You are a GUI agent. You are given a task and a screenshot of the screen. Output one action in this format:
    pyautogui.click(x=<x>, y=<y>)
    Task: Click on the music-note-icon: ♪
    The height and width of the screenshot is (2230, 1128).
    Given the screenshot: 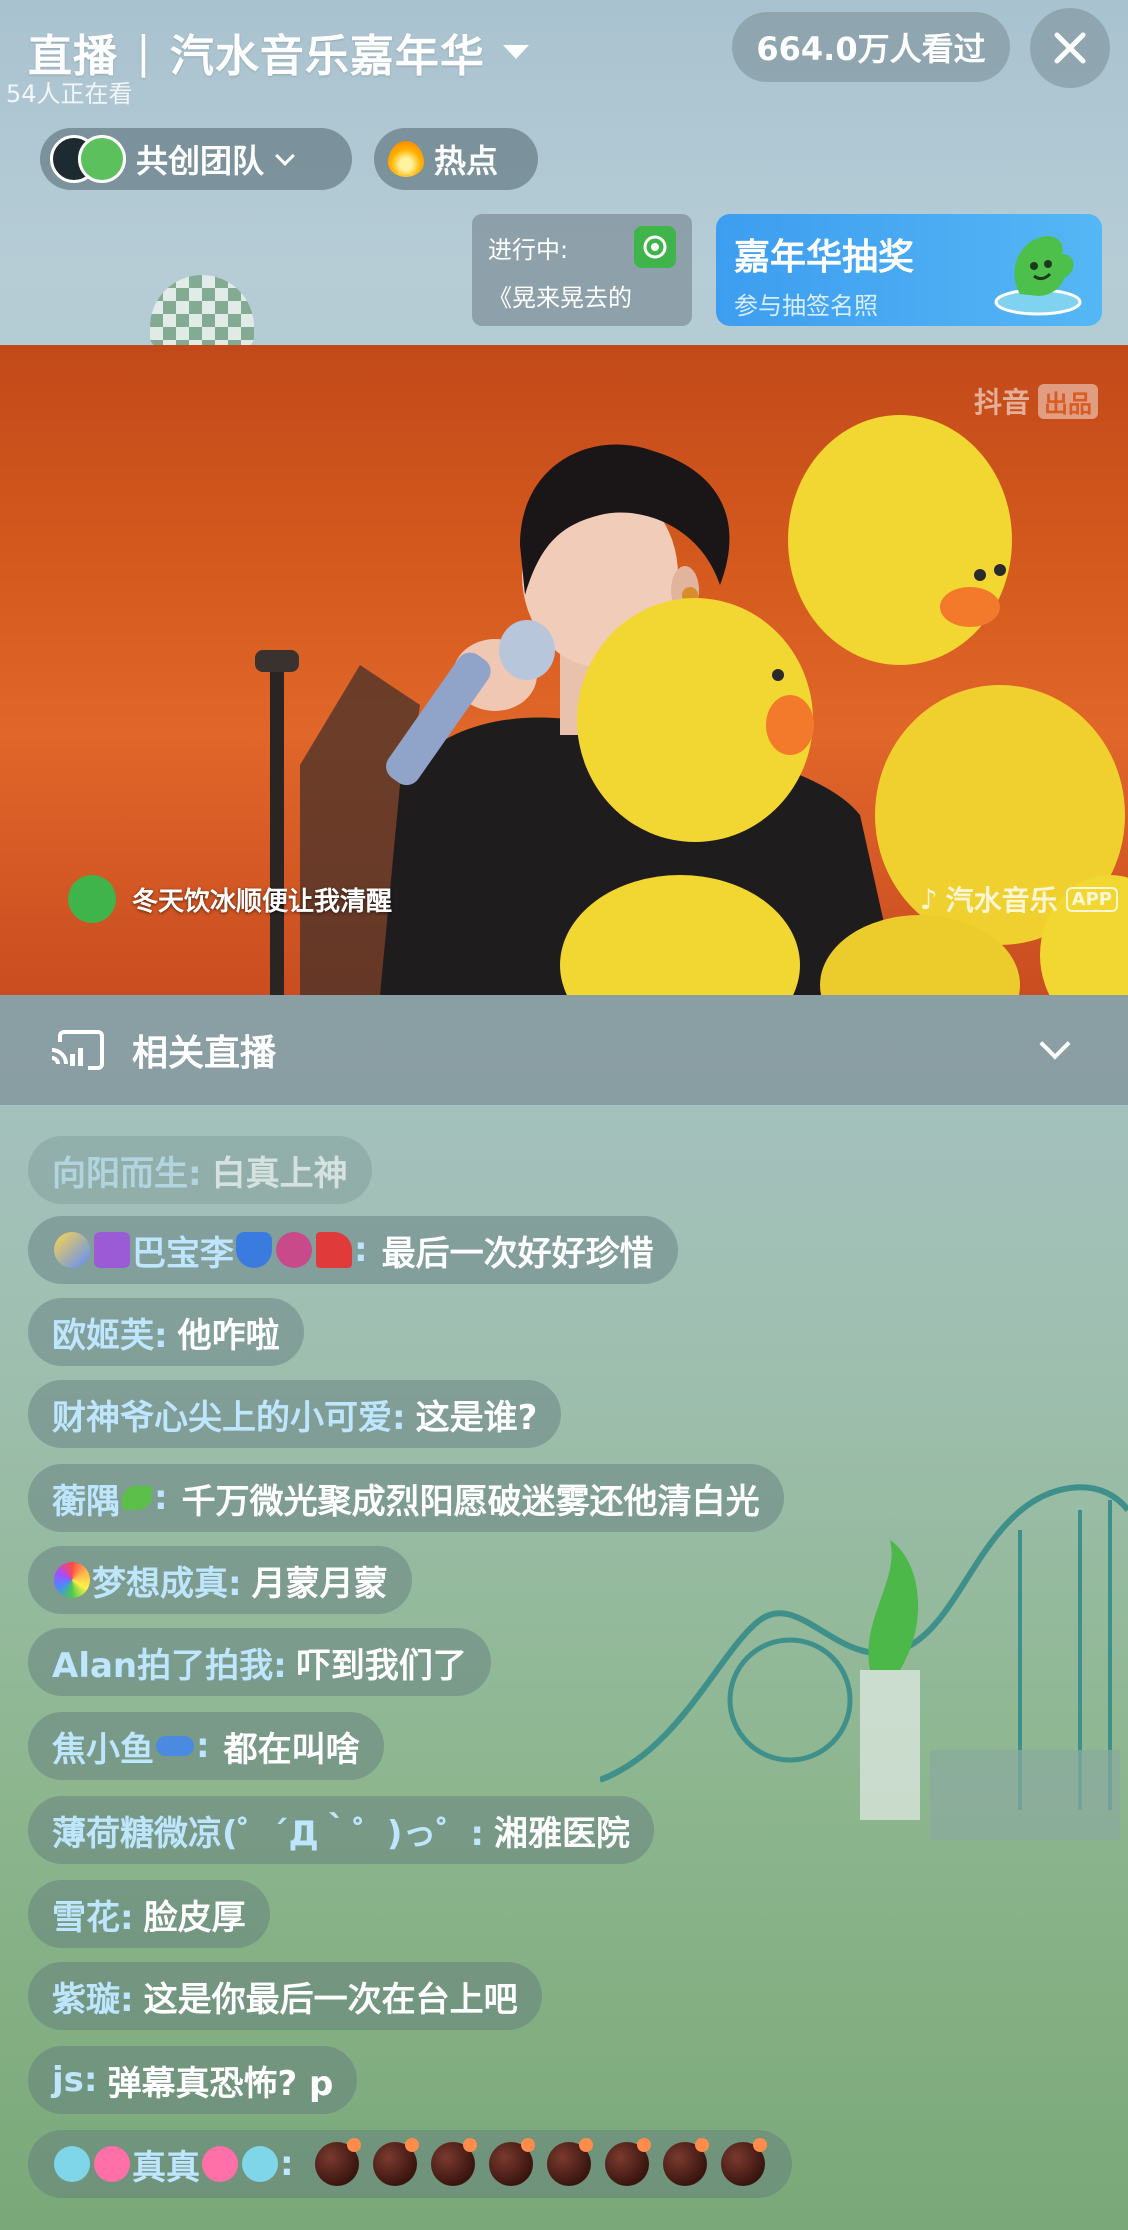 What is the action you would take?
    pyautogui.click(x=928, y=899)
    